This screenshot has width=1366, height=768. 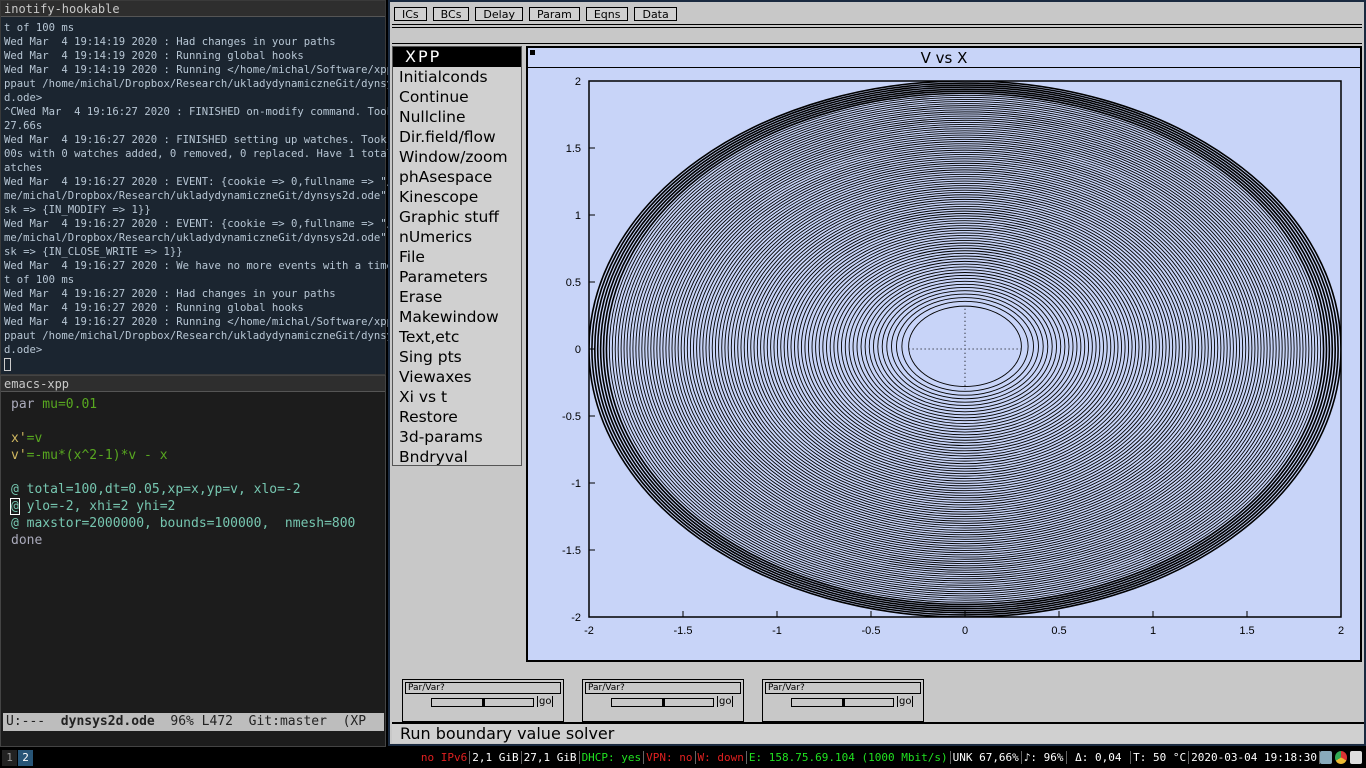 What do you see at coordinates (410, 14) in the screenshot?
I see `button-ics: ICs` at bounding box center [410, 14].